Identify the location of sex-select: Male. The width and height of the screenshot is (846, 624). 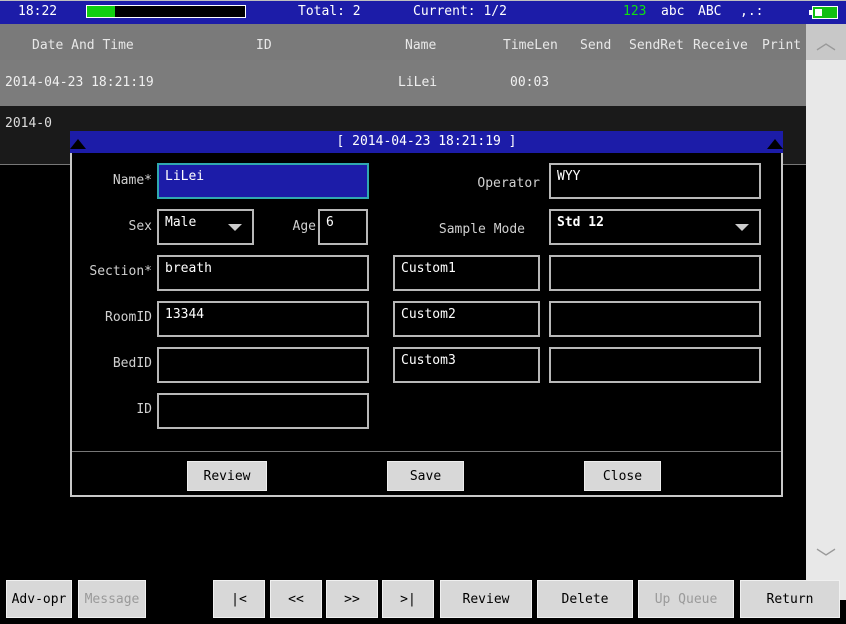
(205, 227).